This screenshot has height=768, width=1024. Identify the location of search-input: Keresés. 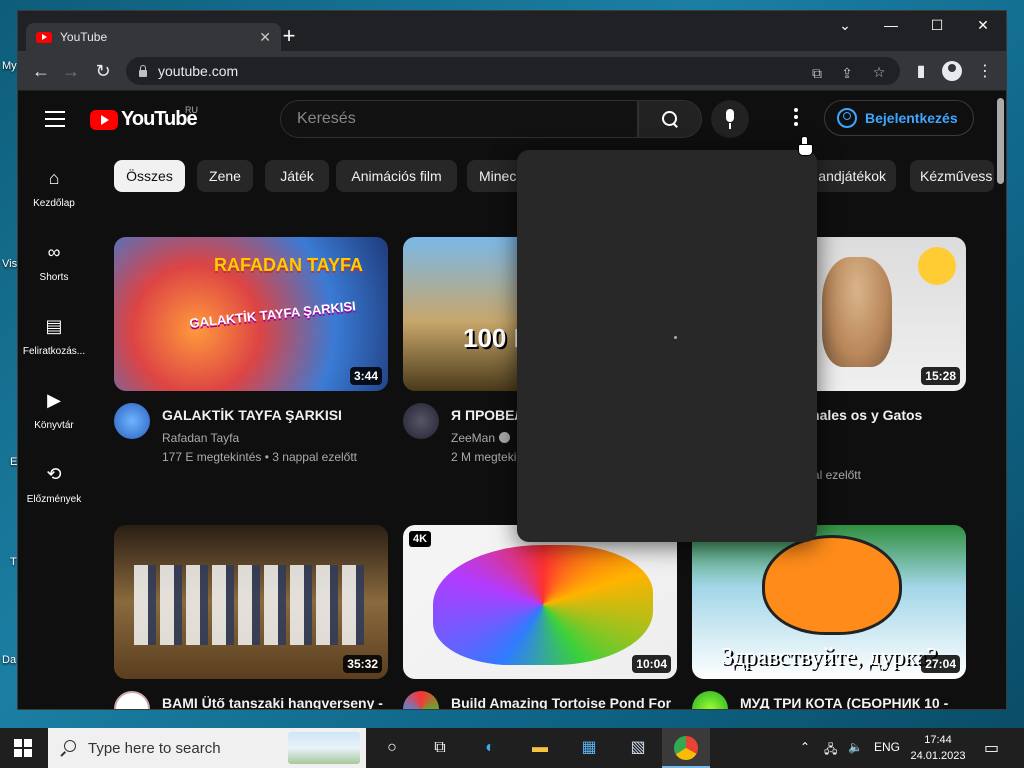
(459, 119).